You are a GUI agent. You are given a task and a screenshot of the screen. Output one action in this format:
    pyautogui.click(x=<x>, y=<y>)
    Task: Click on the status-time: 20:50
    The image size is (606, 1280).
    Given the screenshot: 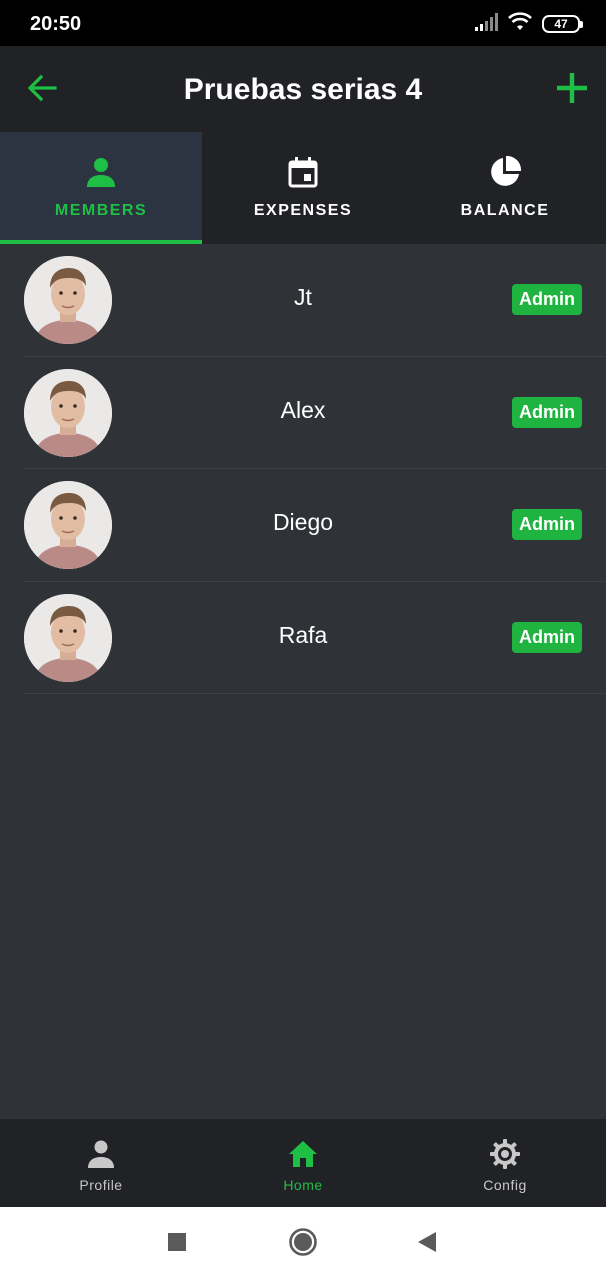 What is the action you would take?
    pyautogui.click(x=56, y=24)
    